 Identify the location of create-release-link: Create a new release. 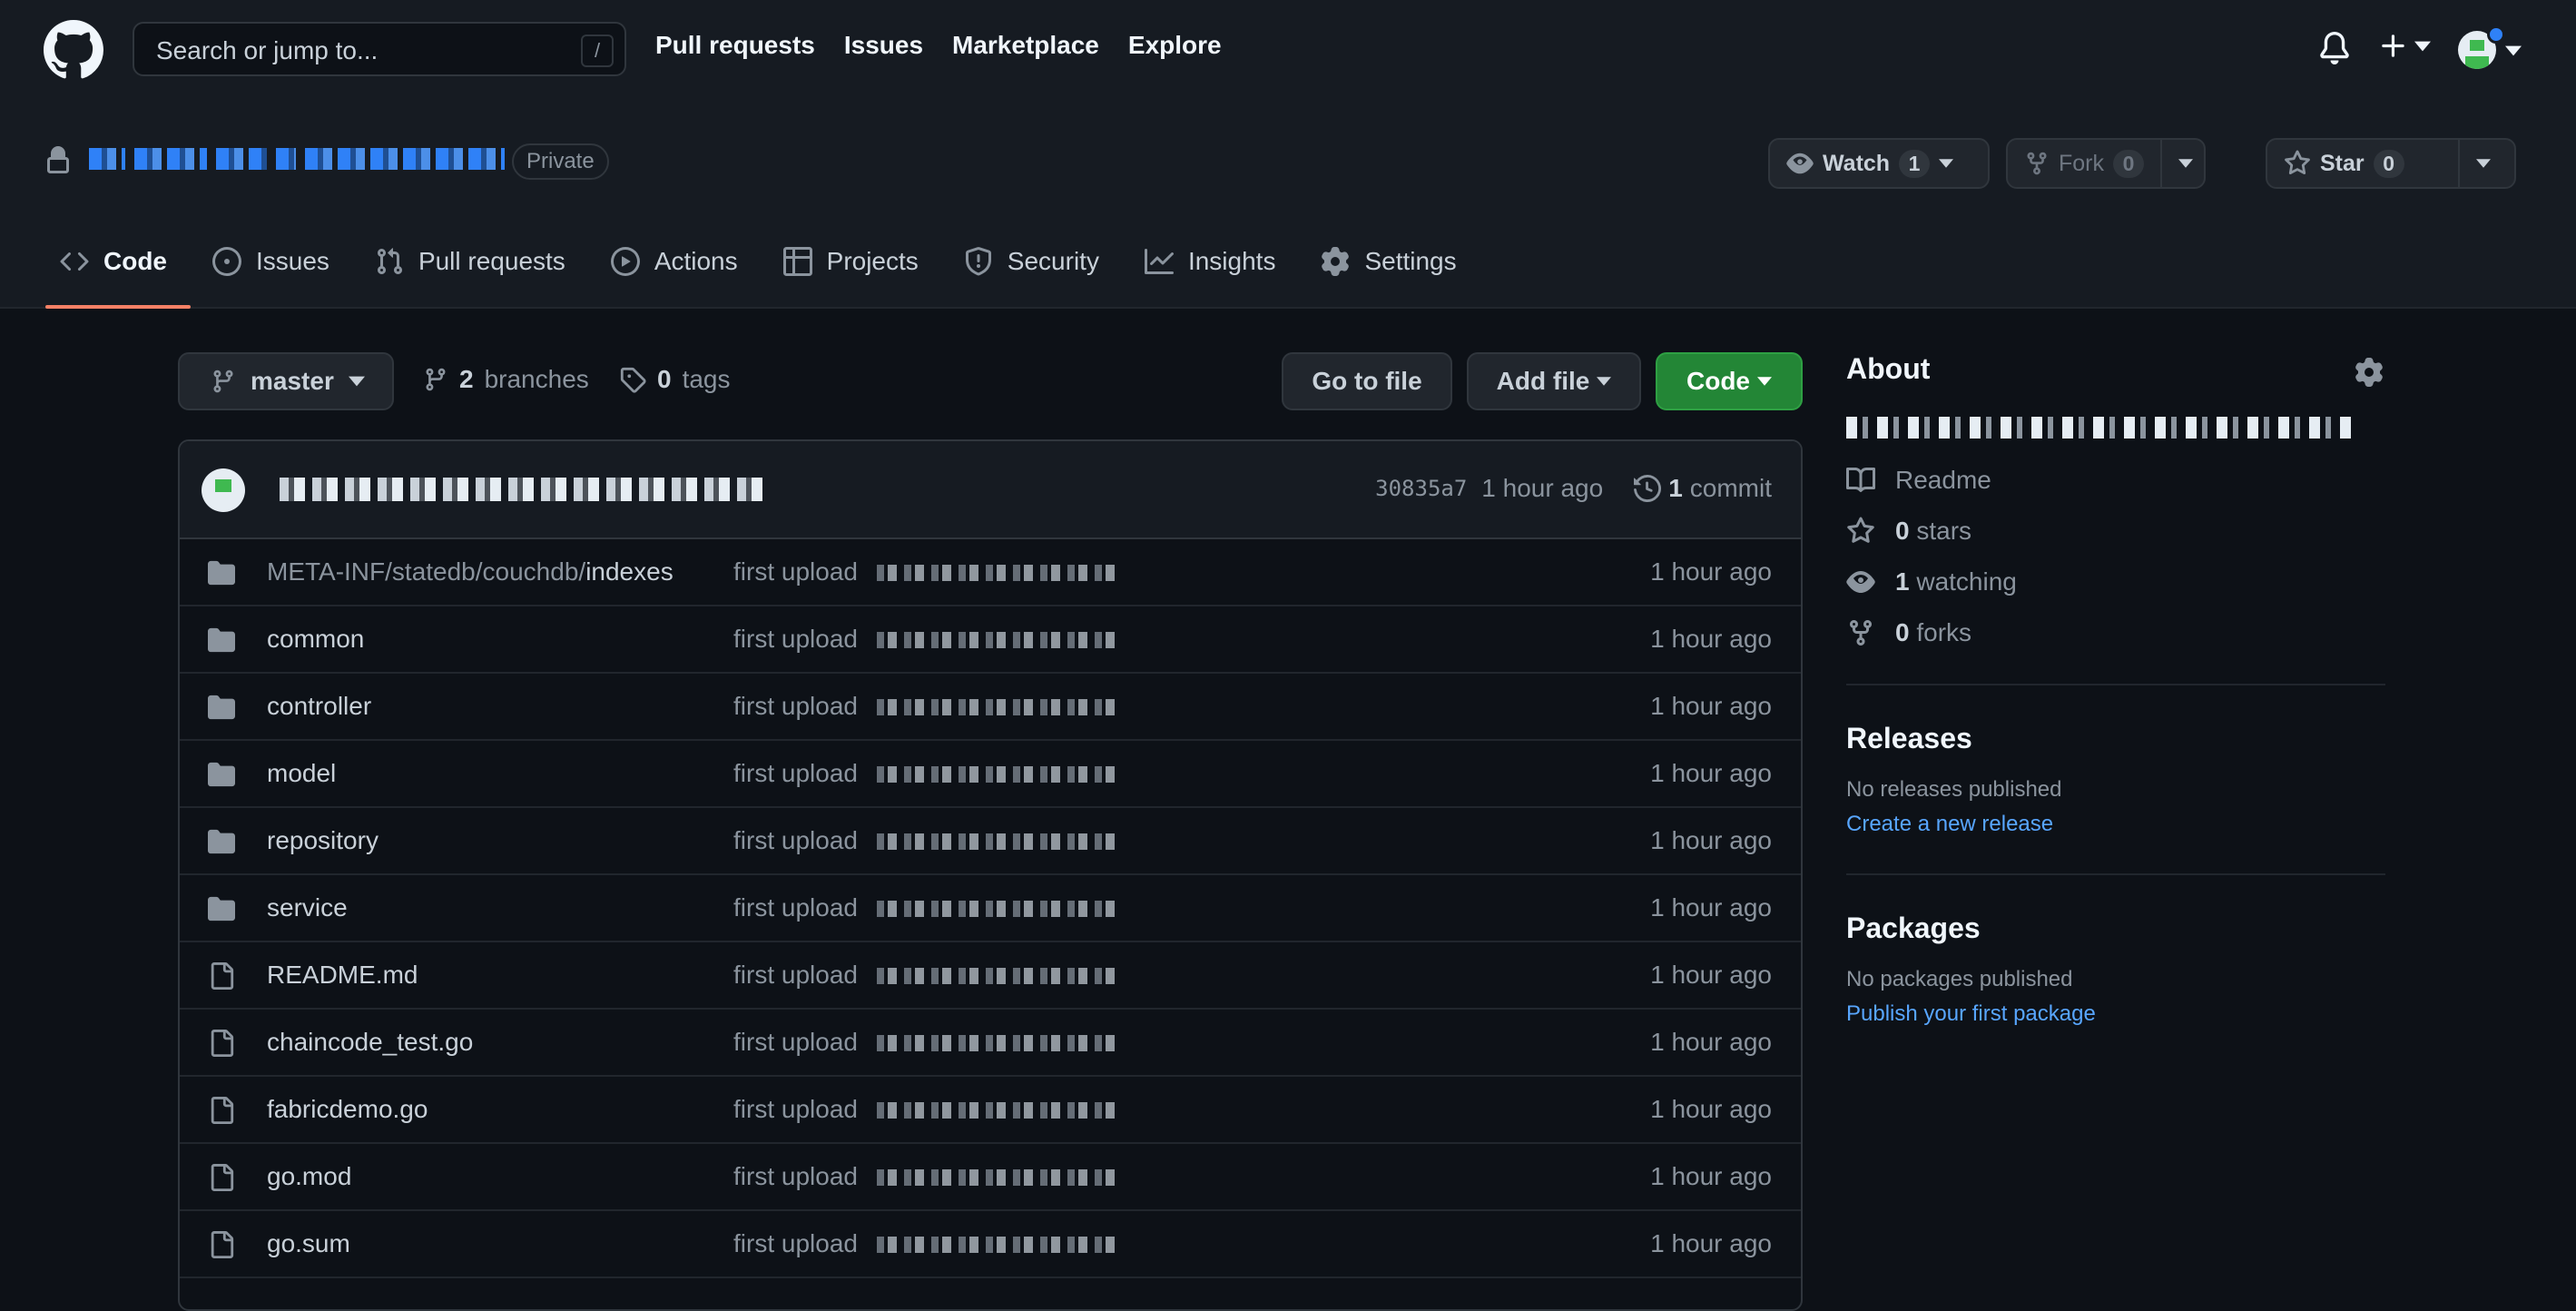
(2115, 824).